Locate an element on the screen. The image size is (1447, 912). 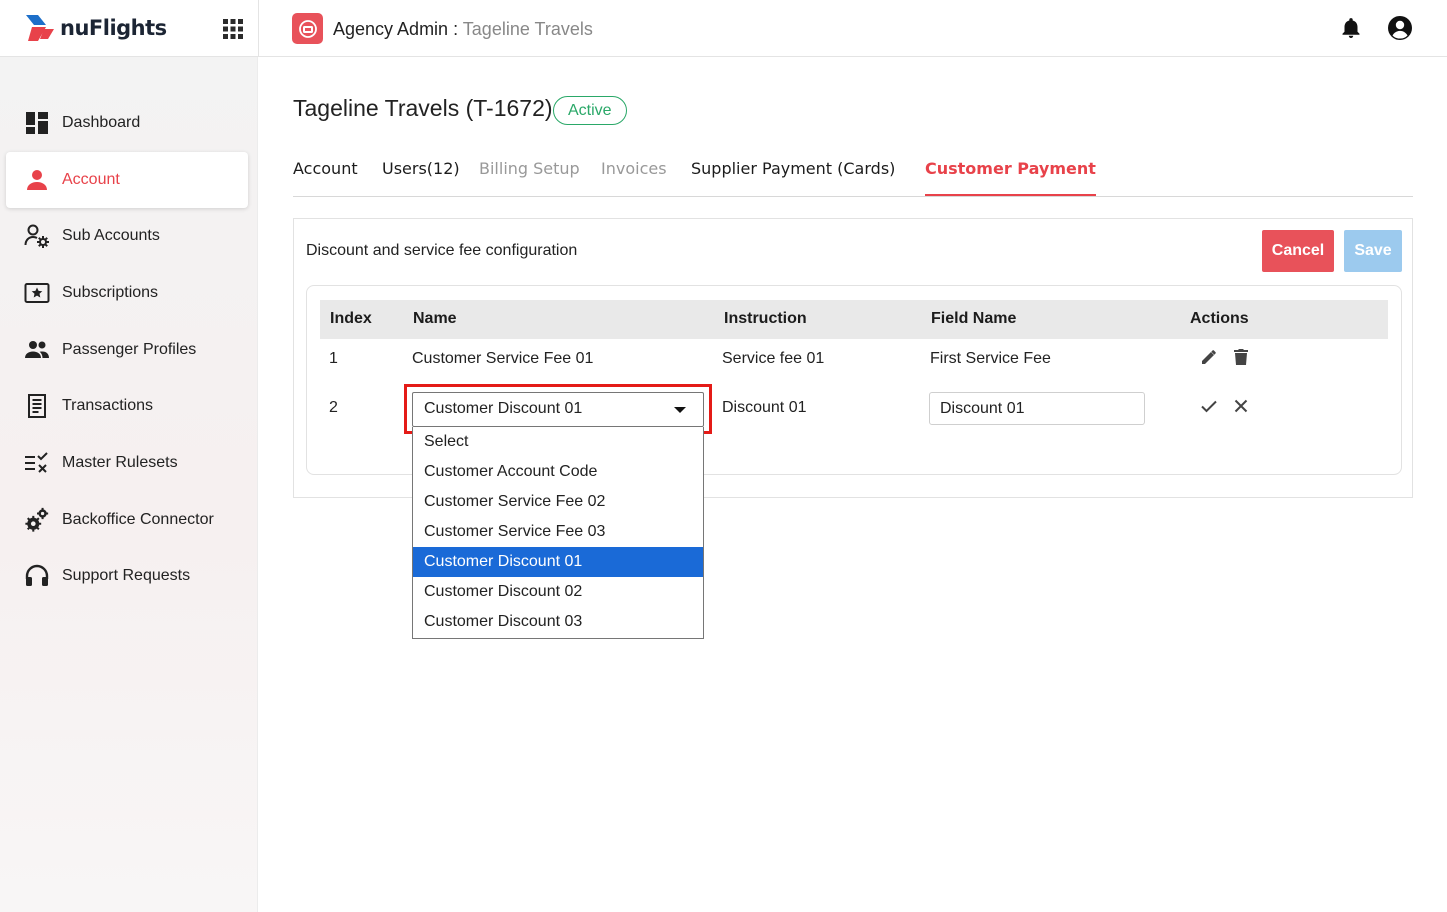
status-badge: Active is located at coordinates (590, 110).